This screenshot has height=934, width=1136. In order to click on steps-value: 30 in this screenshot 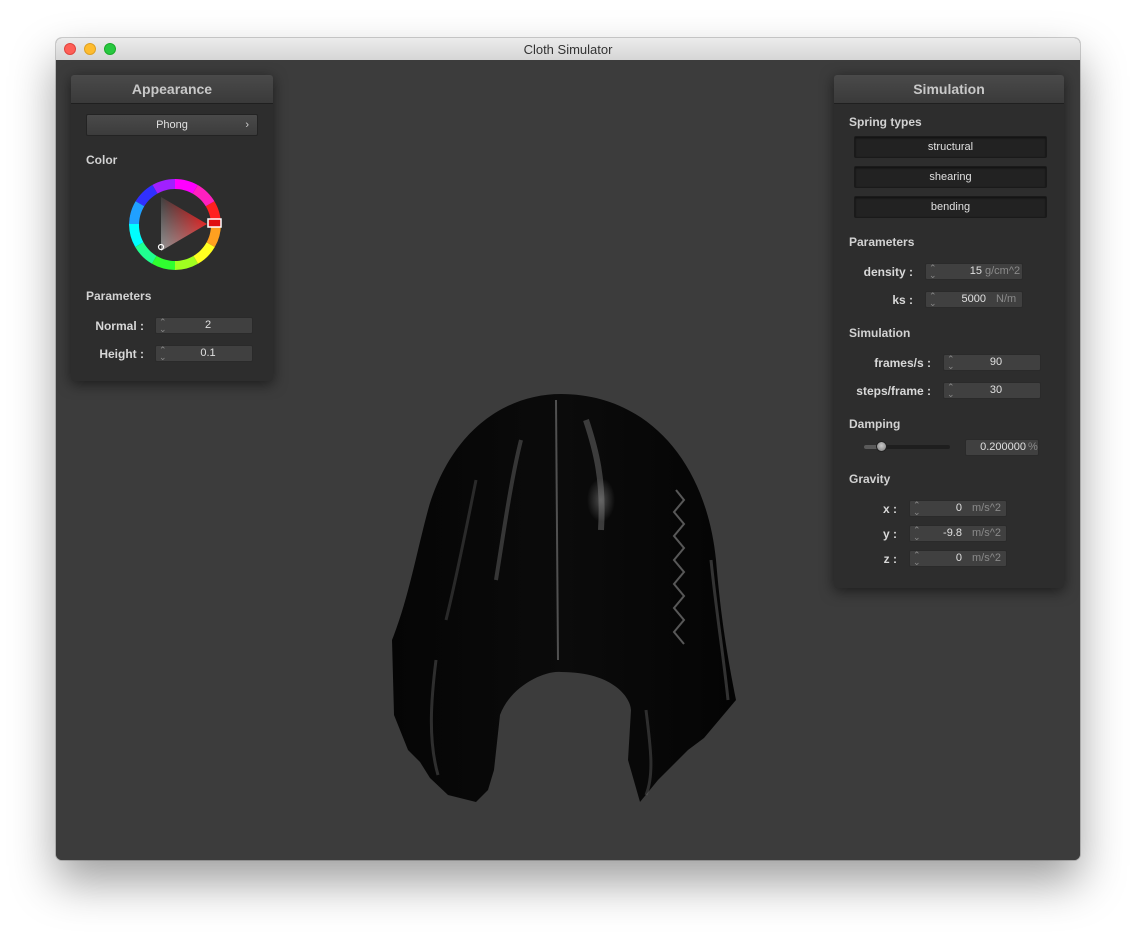, I will do `click(996, 390)`.